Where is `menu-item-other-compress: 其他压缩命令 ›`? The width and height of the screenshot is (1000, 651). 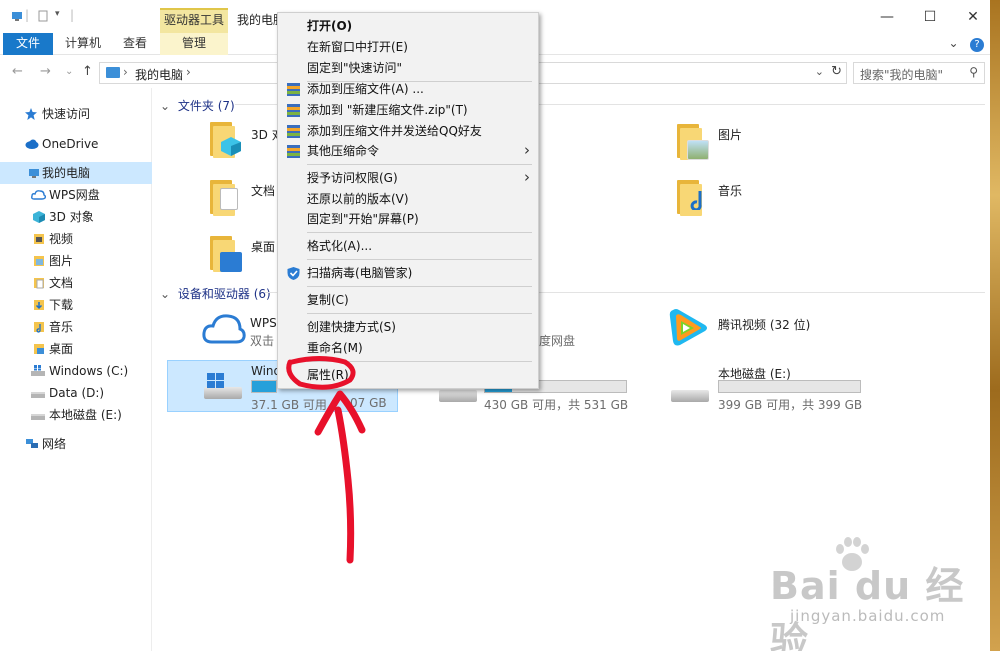
menu-item-other-compress: 其他压缩命令 › is located at coordinates (408, 151).